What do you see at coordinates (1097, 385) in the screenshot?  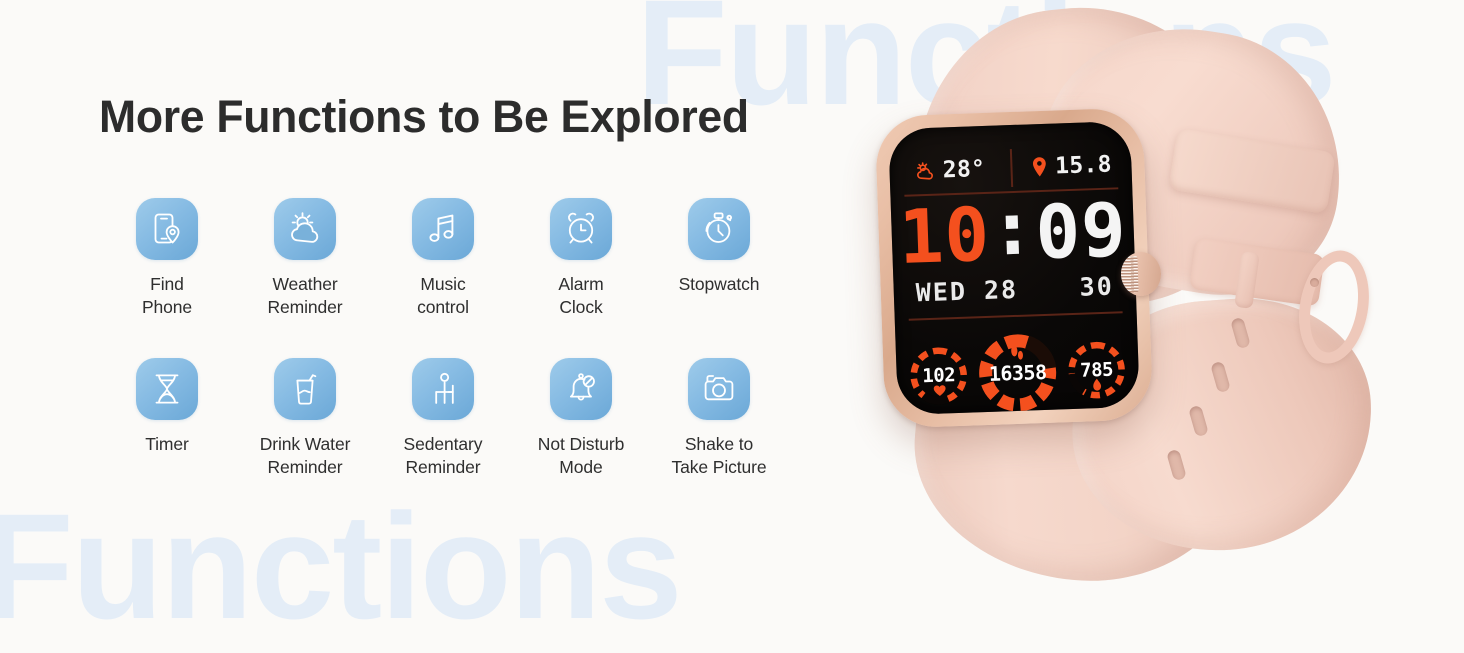 I see `flame-icon` at bounding box center [1097, 385].